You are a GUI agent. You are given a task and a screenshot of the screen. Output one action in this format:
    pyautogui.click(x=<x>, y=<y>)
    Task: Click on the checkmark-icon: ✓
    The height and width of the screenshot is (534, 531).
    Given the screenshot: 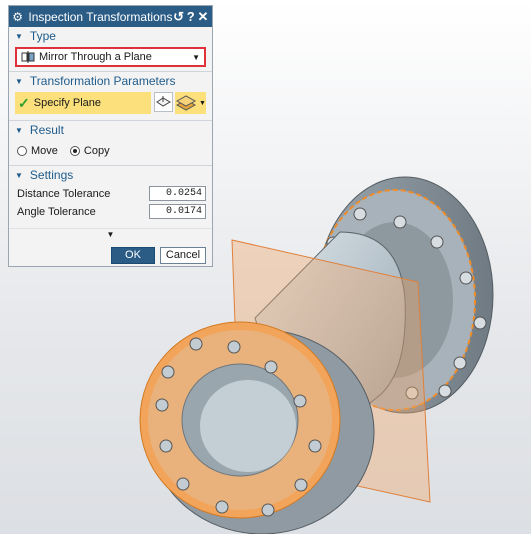 What is the action you would take?
    pyautogui.click(x=24, y=102)
    